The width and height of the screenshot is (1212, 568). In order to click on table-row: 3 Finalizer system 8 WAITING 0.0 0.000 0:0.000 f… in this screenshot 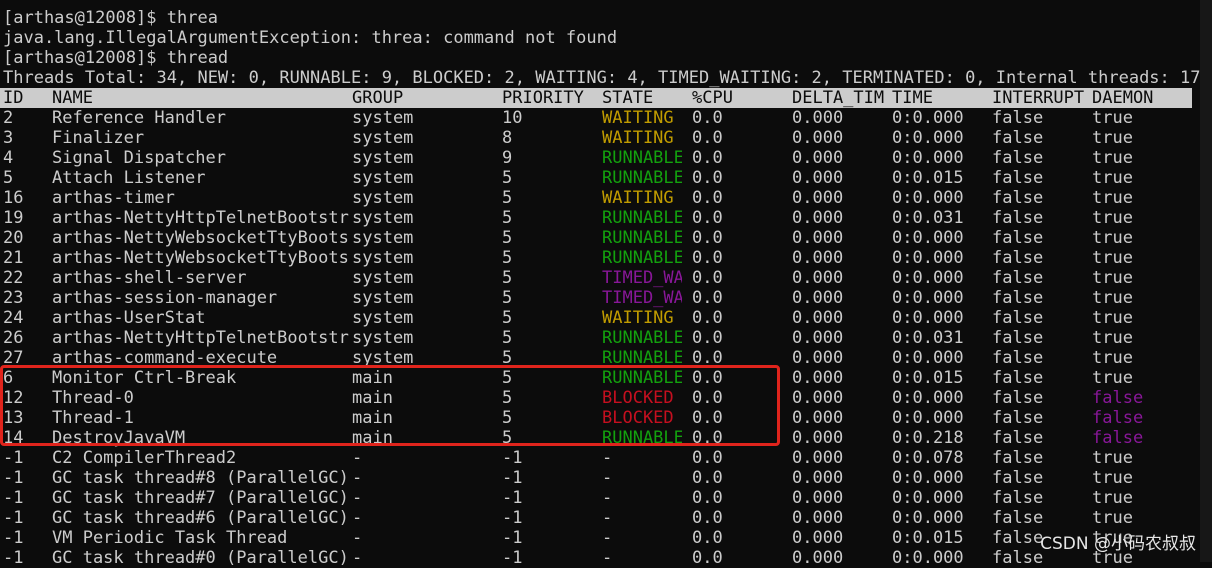, I will do `click(596, 138)`.